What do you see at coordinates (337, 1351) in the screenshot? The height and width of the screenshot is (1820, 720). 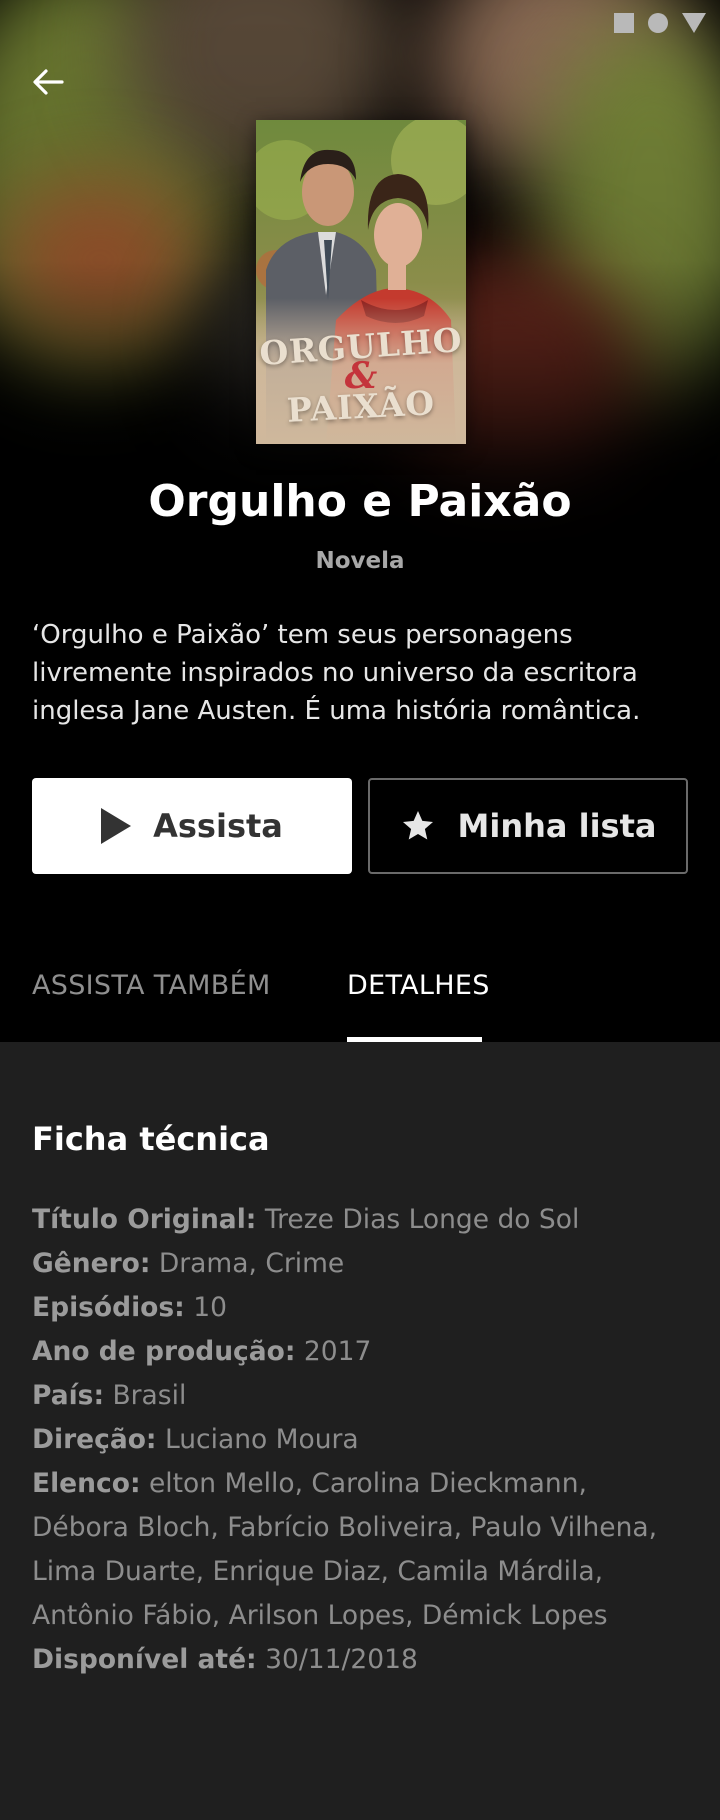 I see `info-value: 2017` at bounding box center [337, 1351].